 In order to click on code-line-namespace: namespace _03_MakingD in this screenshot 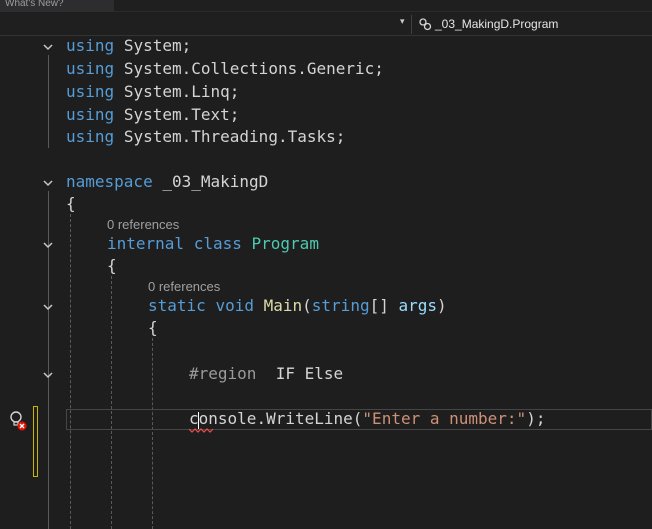, I will do `click(167, 182)`.